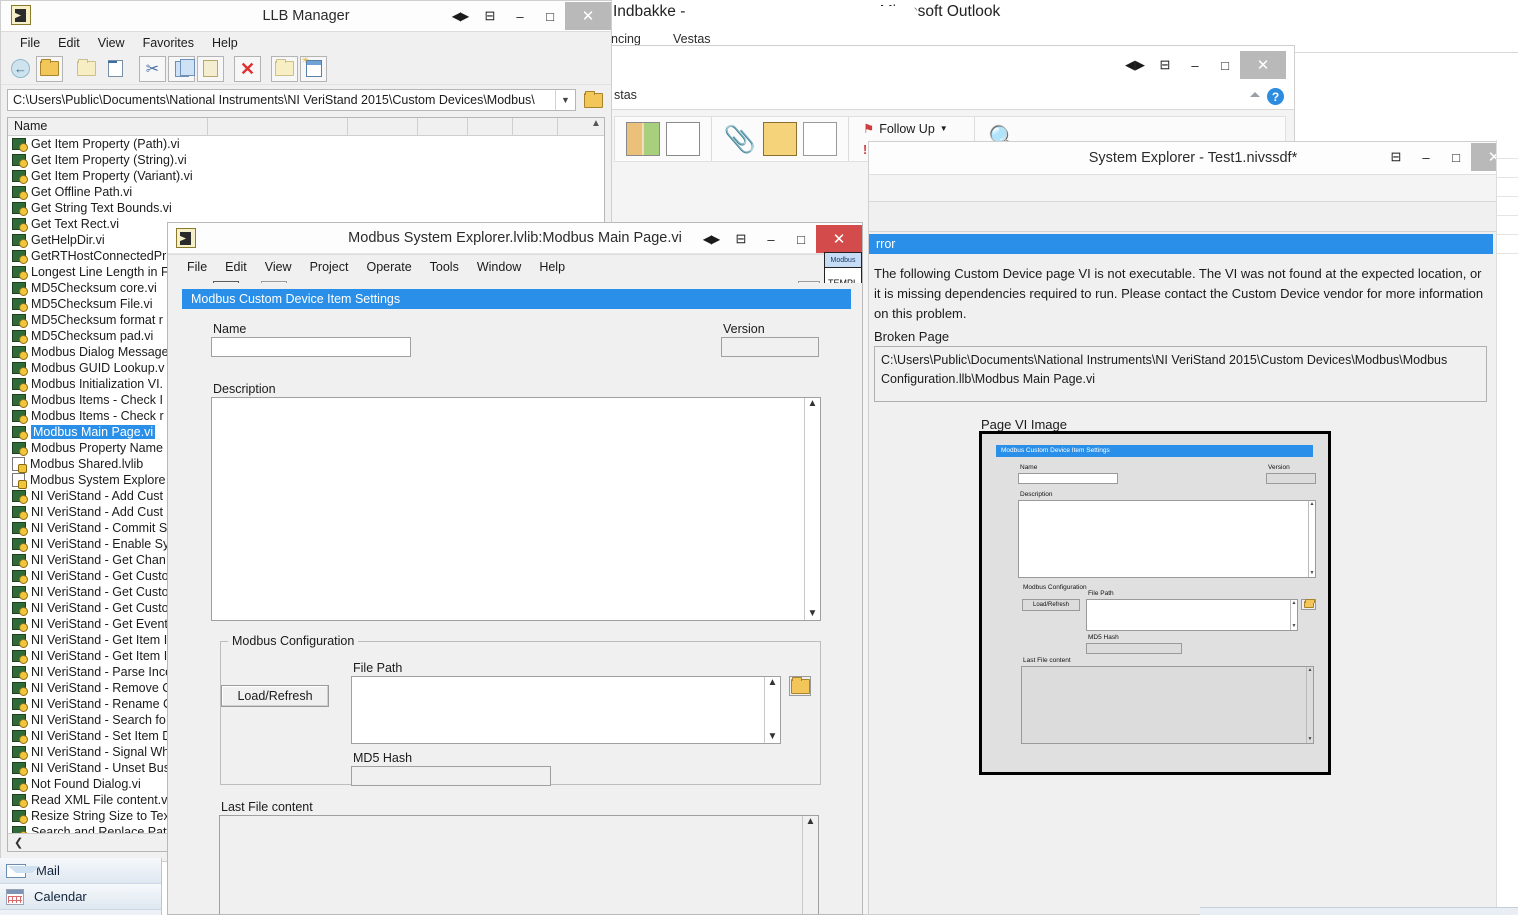 This screenshot has height=915, width=1518. I want to click on mail-item-tabs: stas ?, so click(950, 97).